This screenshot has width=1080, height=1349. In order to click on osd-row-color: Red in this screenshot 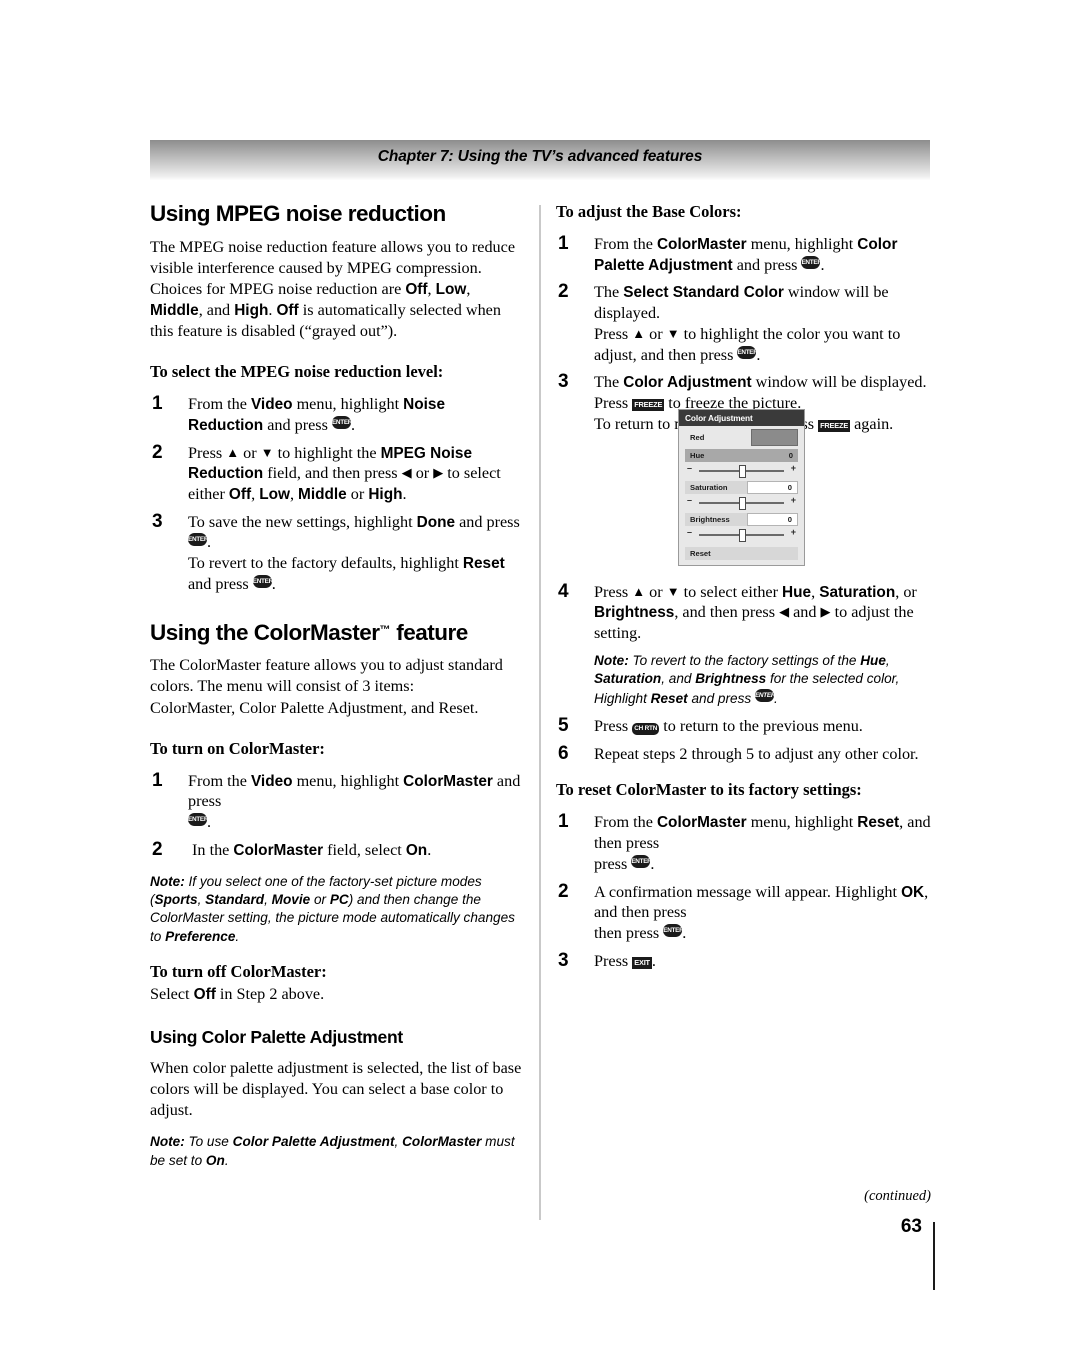, I will do `click(741, 437)`.